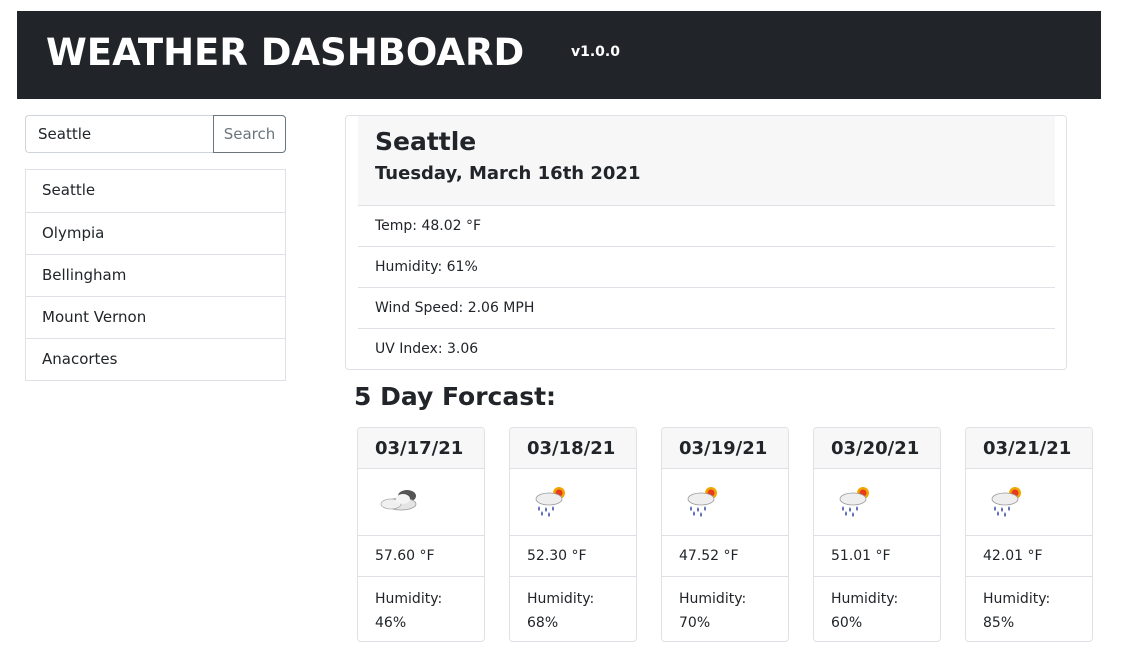 The height and width of the screenshot is (665, 1121). I want to click on forecast-card: 03/18/21 52.30 °F Humidity: 68%, so click(573, 534).